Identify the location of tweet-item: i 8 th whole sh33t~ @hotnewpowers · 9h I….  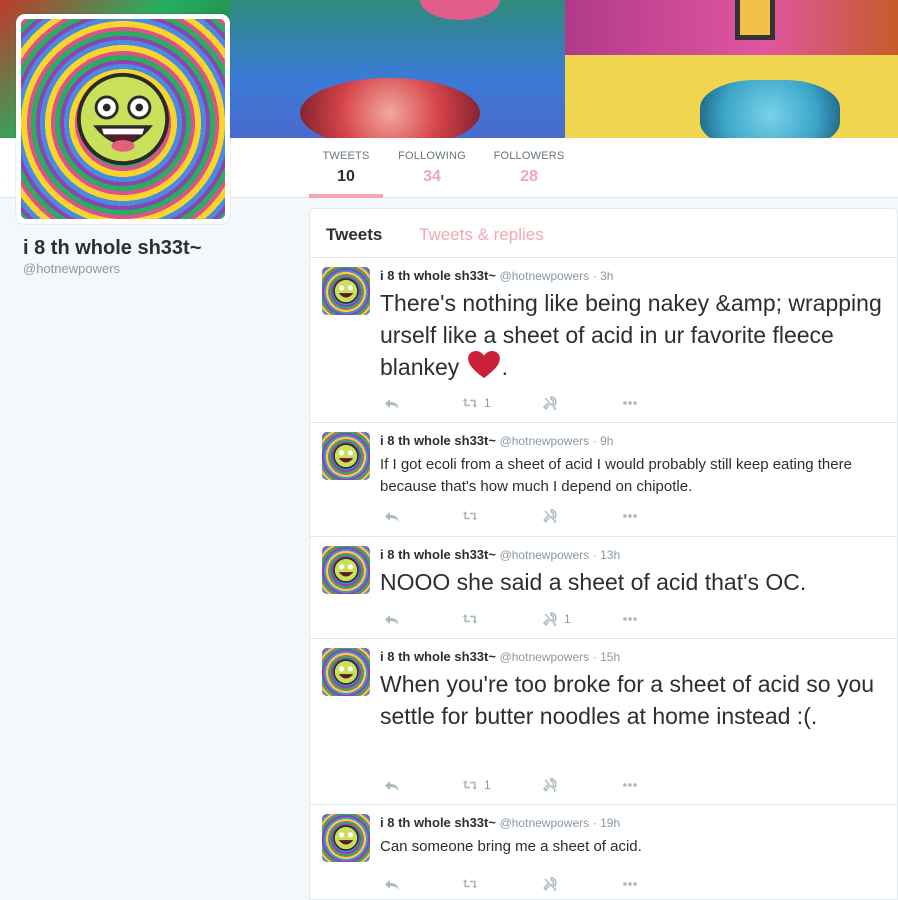
(603, 480).